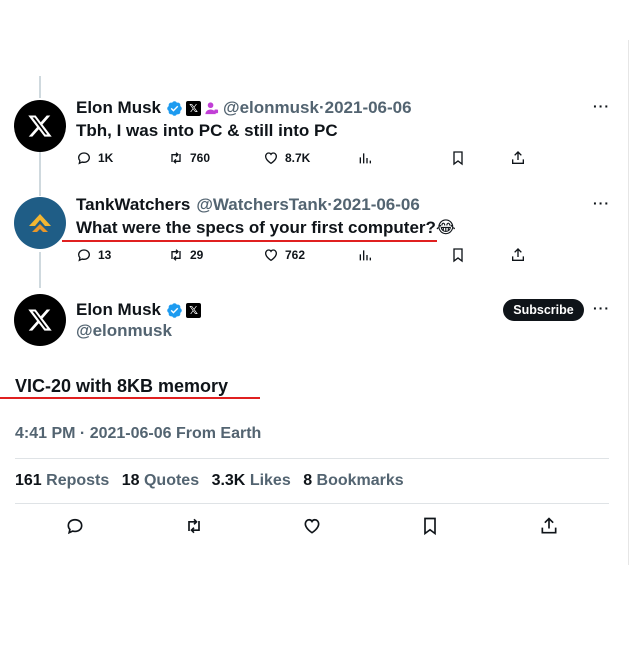  Describe the element at coordinates (628, 302) in the screenshot. I see `right-border` at that location.